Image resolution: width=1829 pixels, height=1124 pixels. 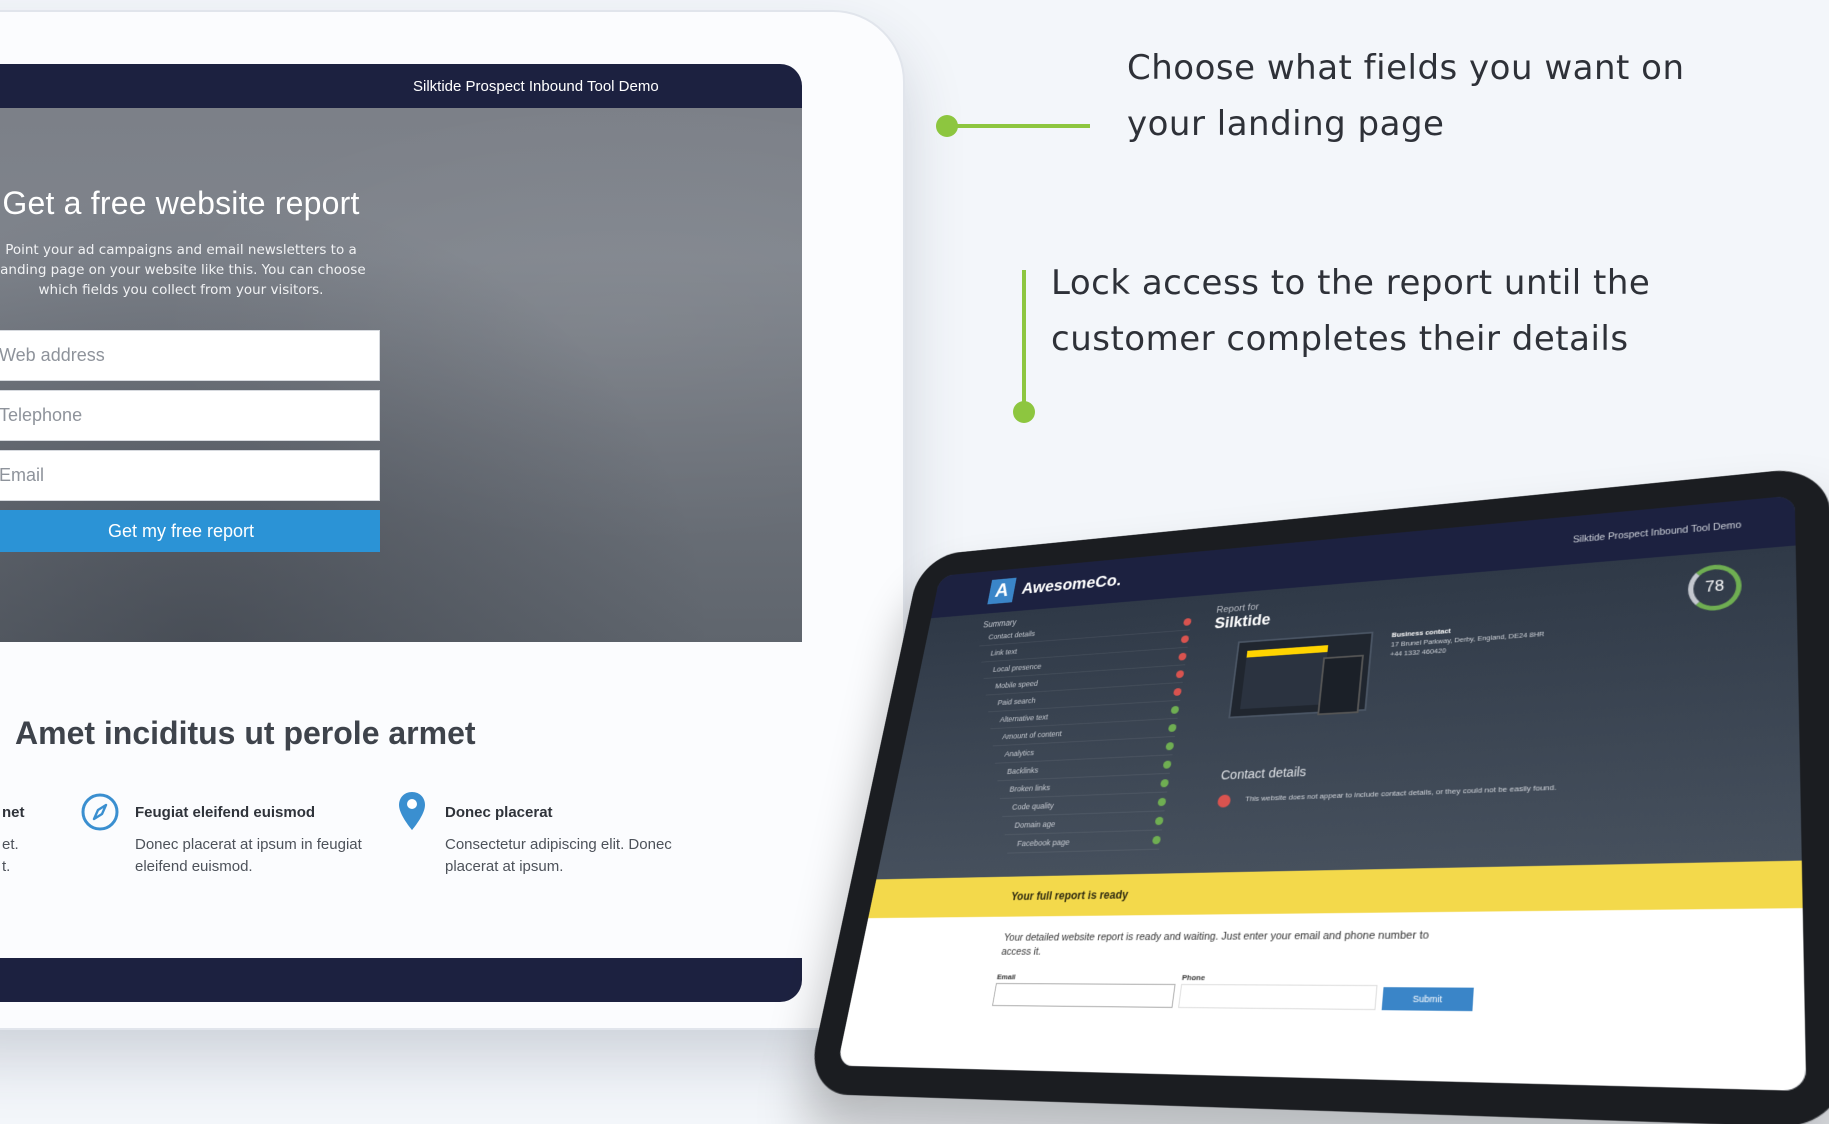 I want to click on sidebar-item-label: Backlinks, so click(x=1023, y=770).